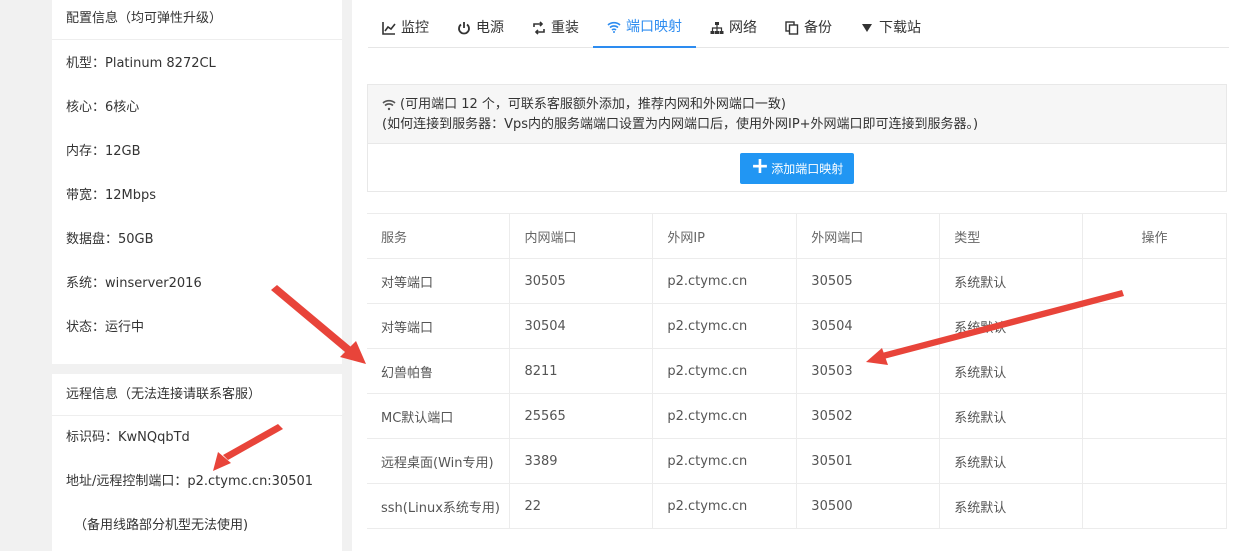 The width and height of the screenshot is (1249, 551). Describe the element at coordinates (654, 27) in the screenshot. I see `tab-port-mapping-label: 端口映射` at that location.